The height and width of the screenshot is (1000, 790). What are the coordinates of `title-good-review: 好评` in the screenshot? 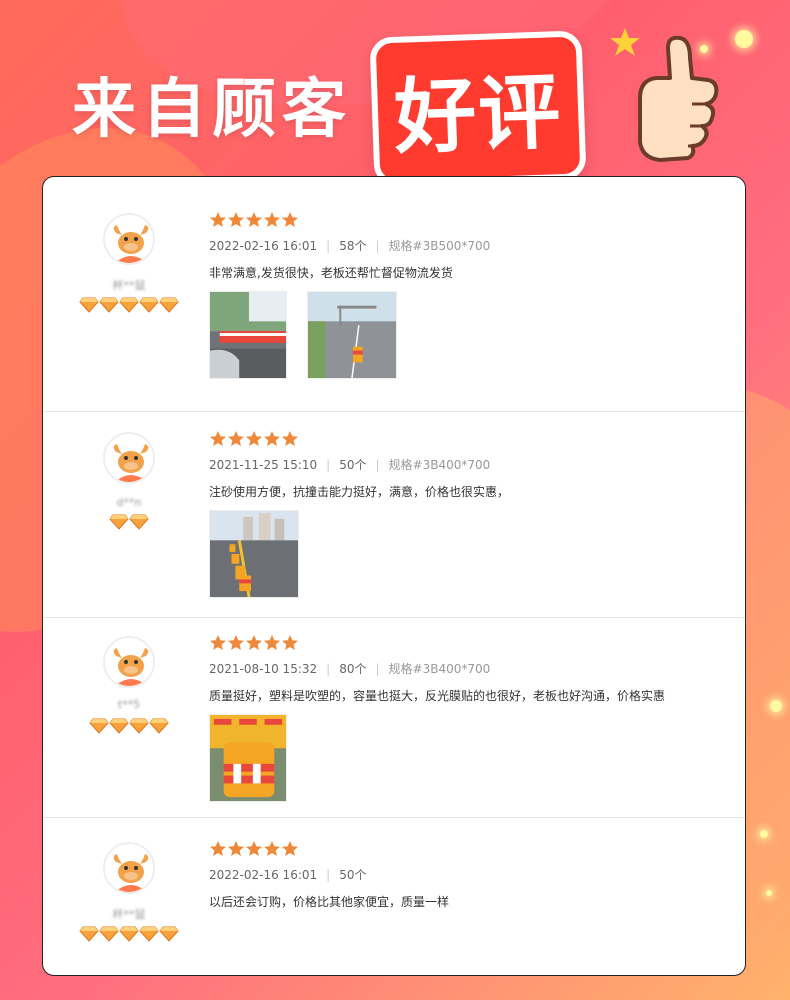 It's located at (478, 108).